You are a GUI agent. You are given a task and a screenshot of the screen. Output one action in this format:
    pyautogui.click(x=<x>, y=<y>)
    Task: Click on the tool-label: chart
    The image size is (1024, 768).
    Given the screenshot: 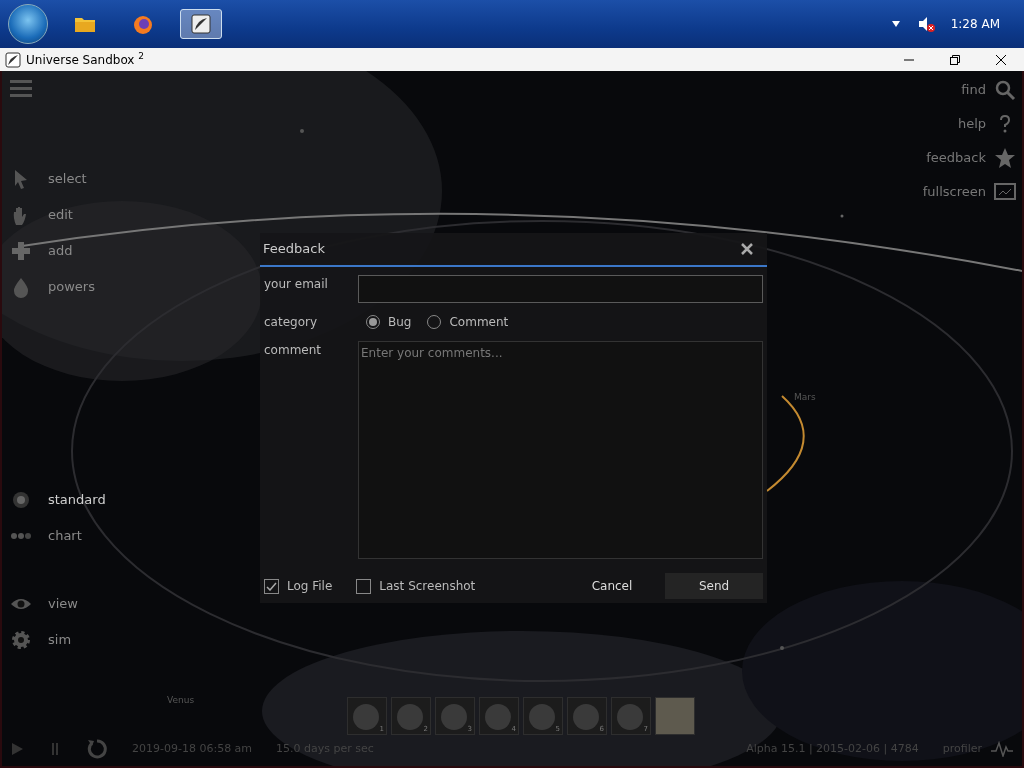 What is the action you would take?
    pyautogui.click(x=65, y=536)
    